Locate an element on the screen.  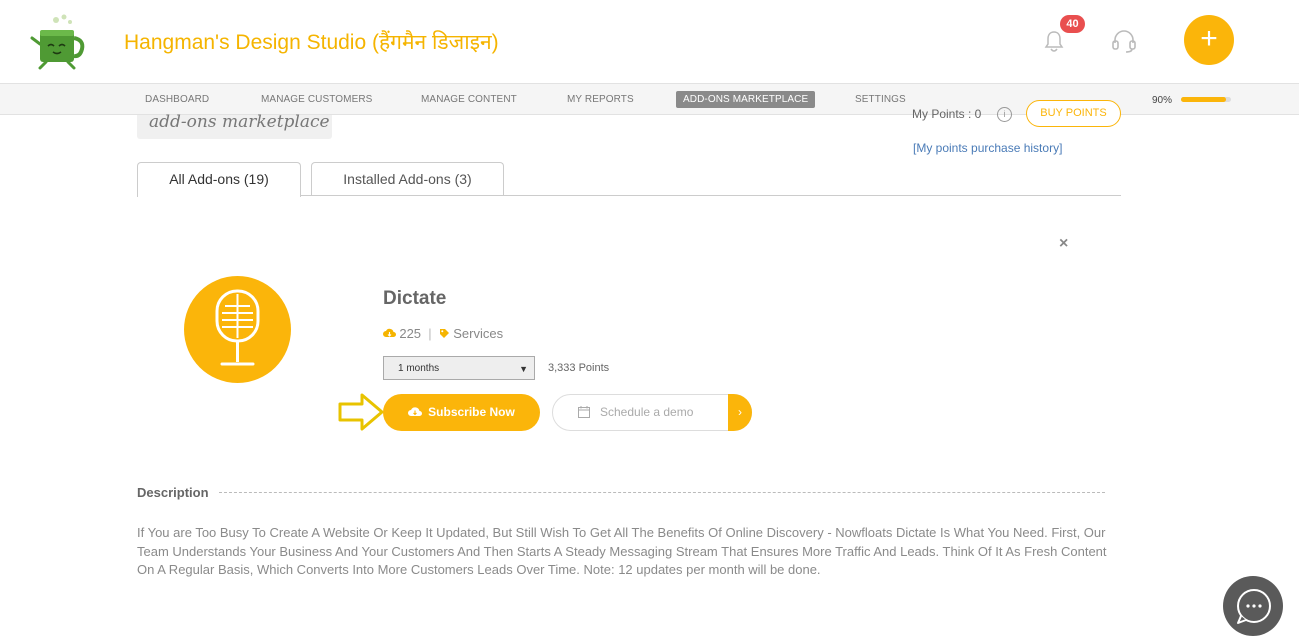
active-tab-mask is located at coordinates (219, 195).